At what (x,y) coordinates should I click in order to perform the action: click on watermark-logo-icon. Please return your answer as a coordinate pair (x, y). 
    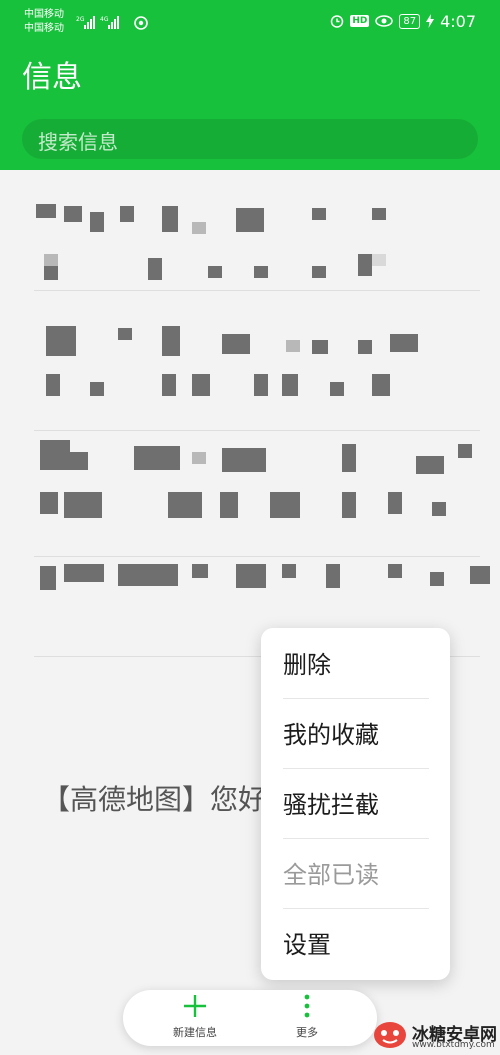
    Looking at the image, I should click on (390, 1035).